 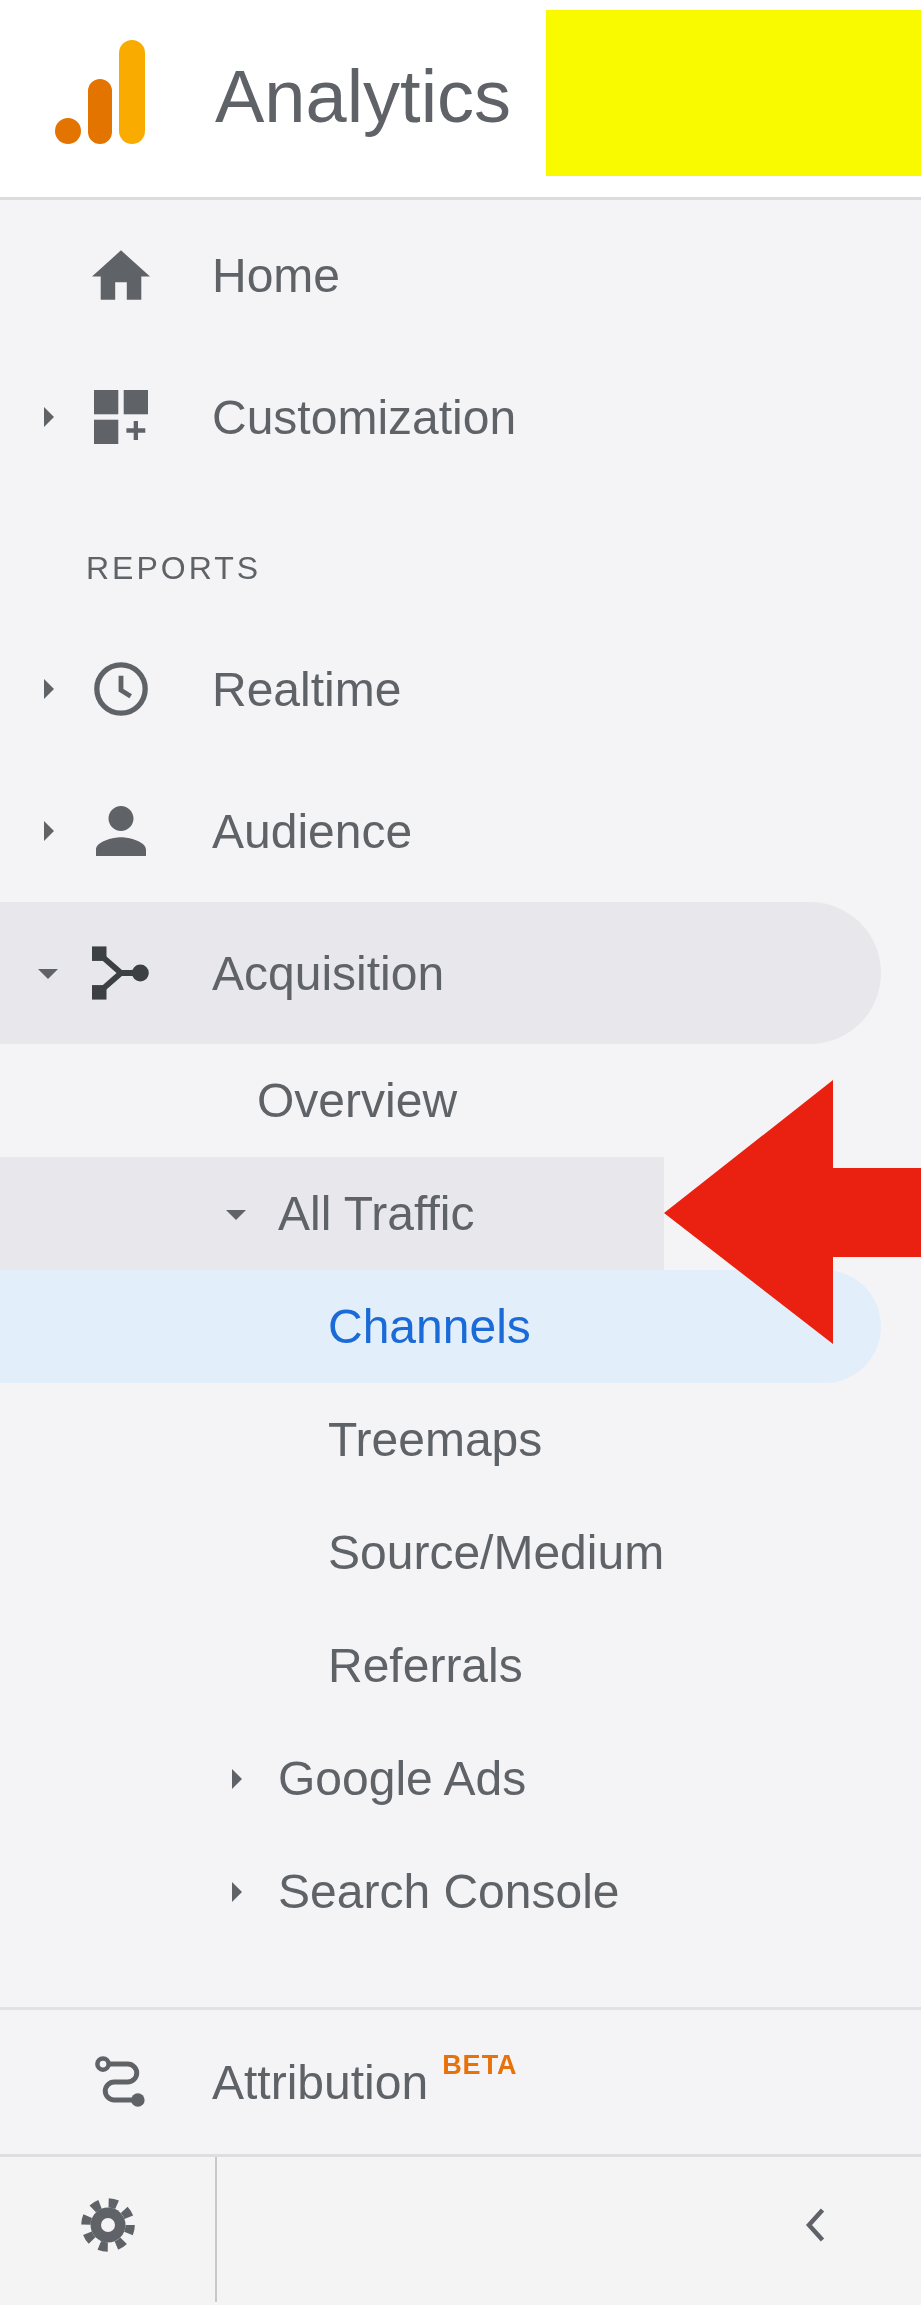 I want to click on nav-item: Source/Medium, so click(x=440, y=1552).